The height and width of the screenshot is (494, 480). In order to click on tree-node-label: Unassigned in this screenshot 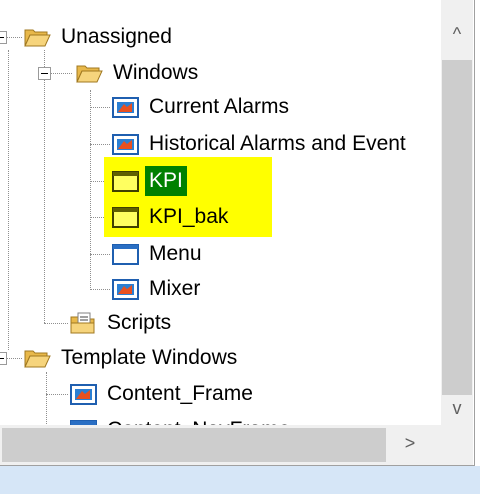, I will do `click(116, 36)`.